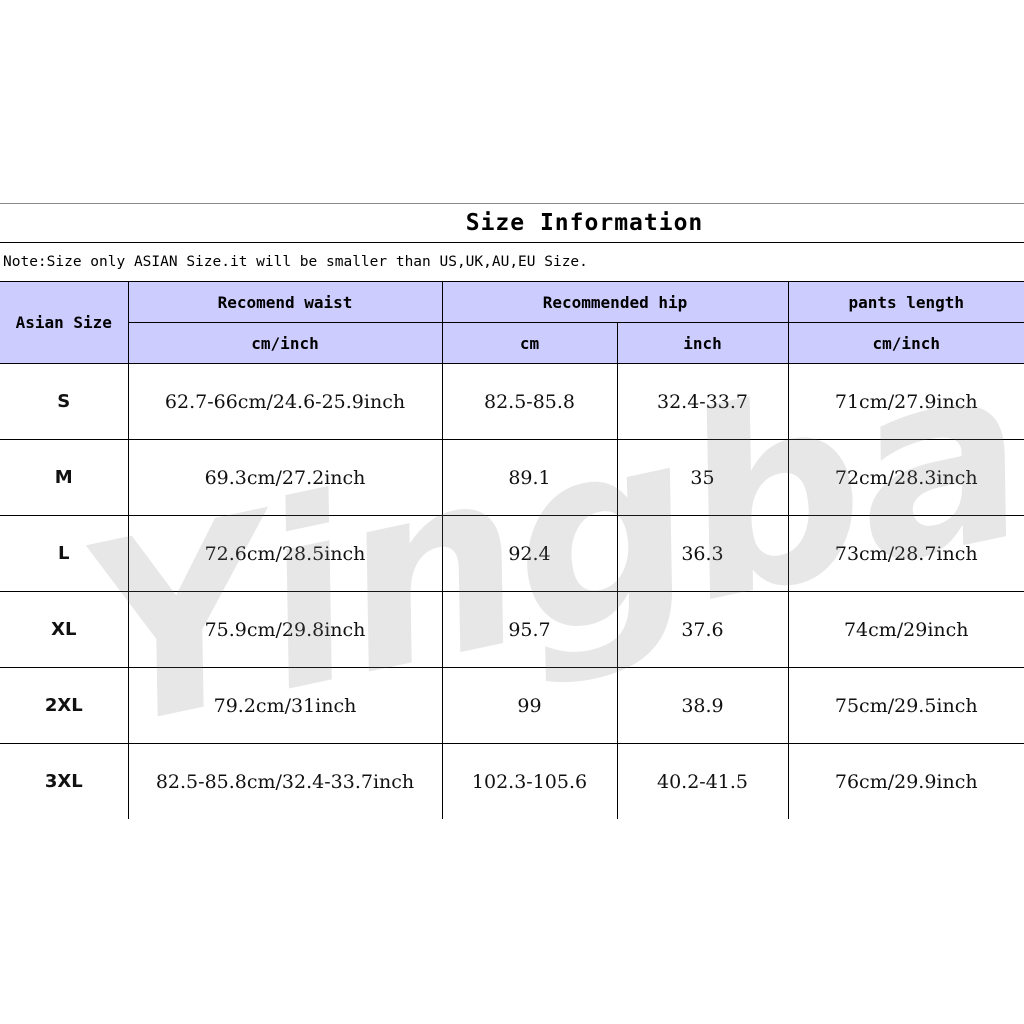  I want to click on waist-cell: 82.5-85.8cm/32.4-33.7inch, so click(285, 781).